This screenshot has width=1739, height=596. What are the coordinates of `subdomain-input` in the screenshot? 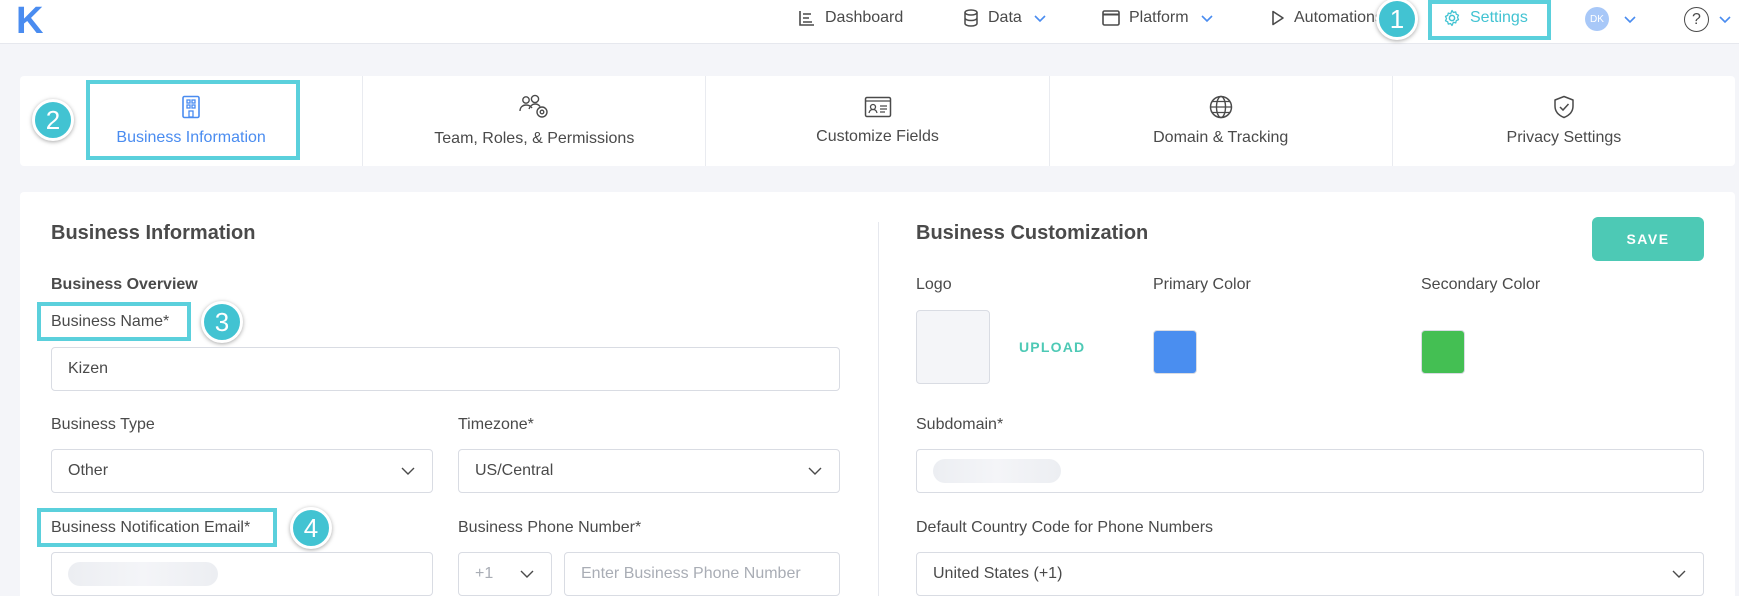 It's located at (1310, 471).